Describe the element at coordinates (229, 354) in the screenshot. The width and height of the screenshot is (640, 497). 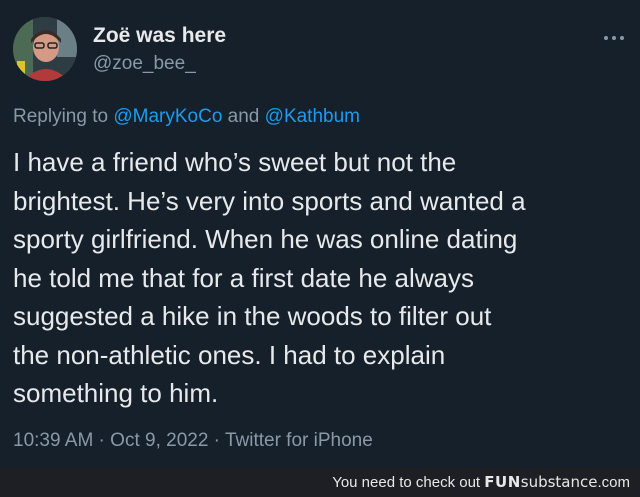
I see `tweet-text-line: the non-athletic ones. I had to explain` at that location.